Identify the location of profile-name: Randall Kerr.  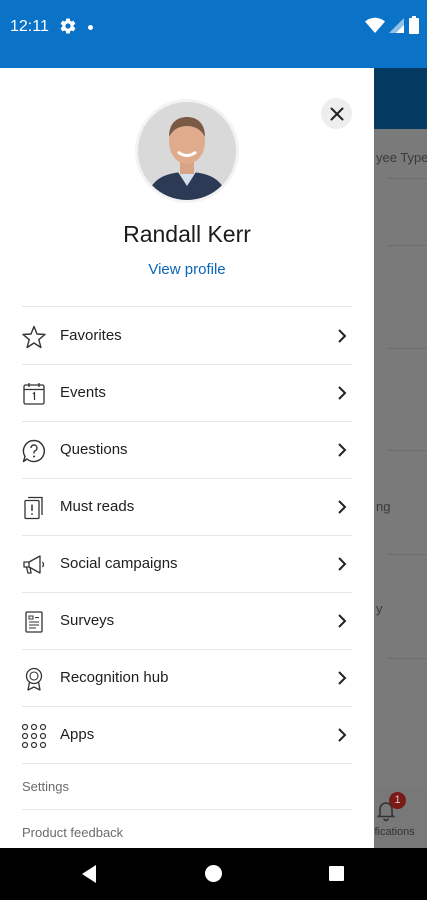
(187, 234).